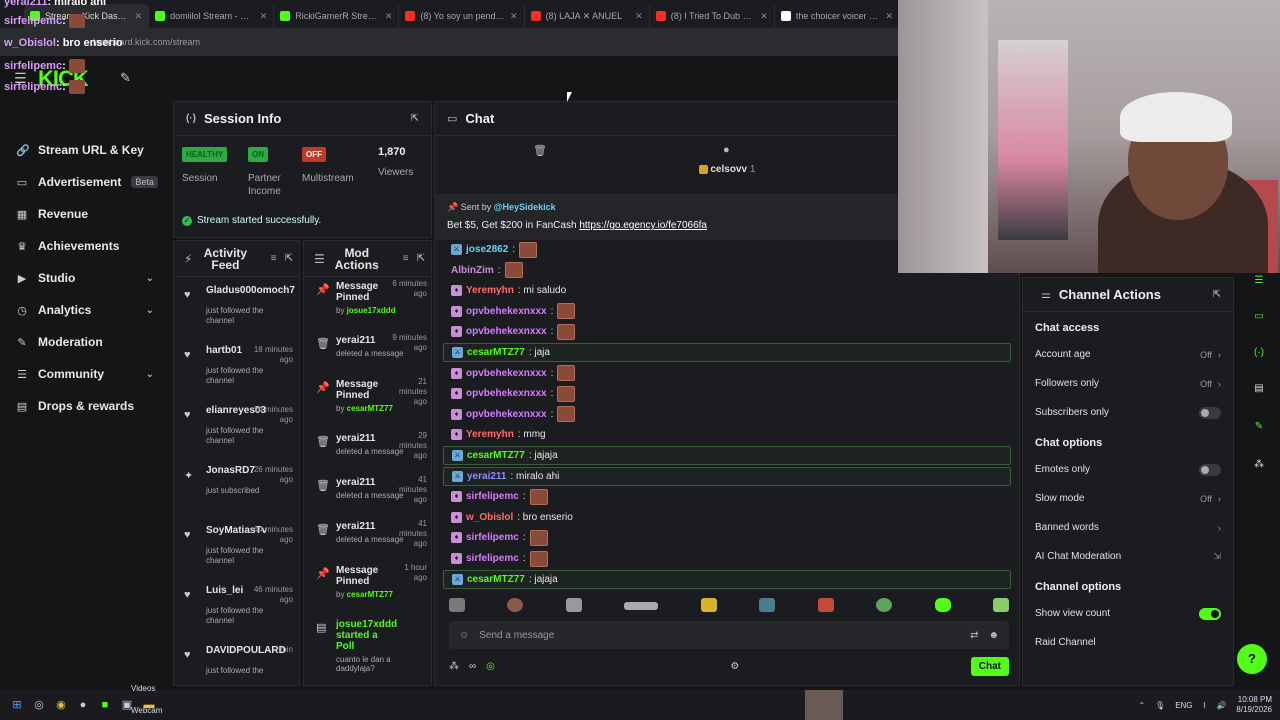  What do you see at coordinates (1205, 705) in the screenshot?
I see `network-icon: ⌇` at bounding box center [1205, 705].